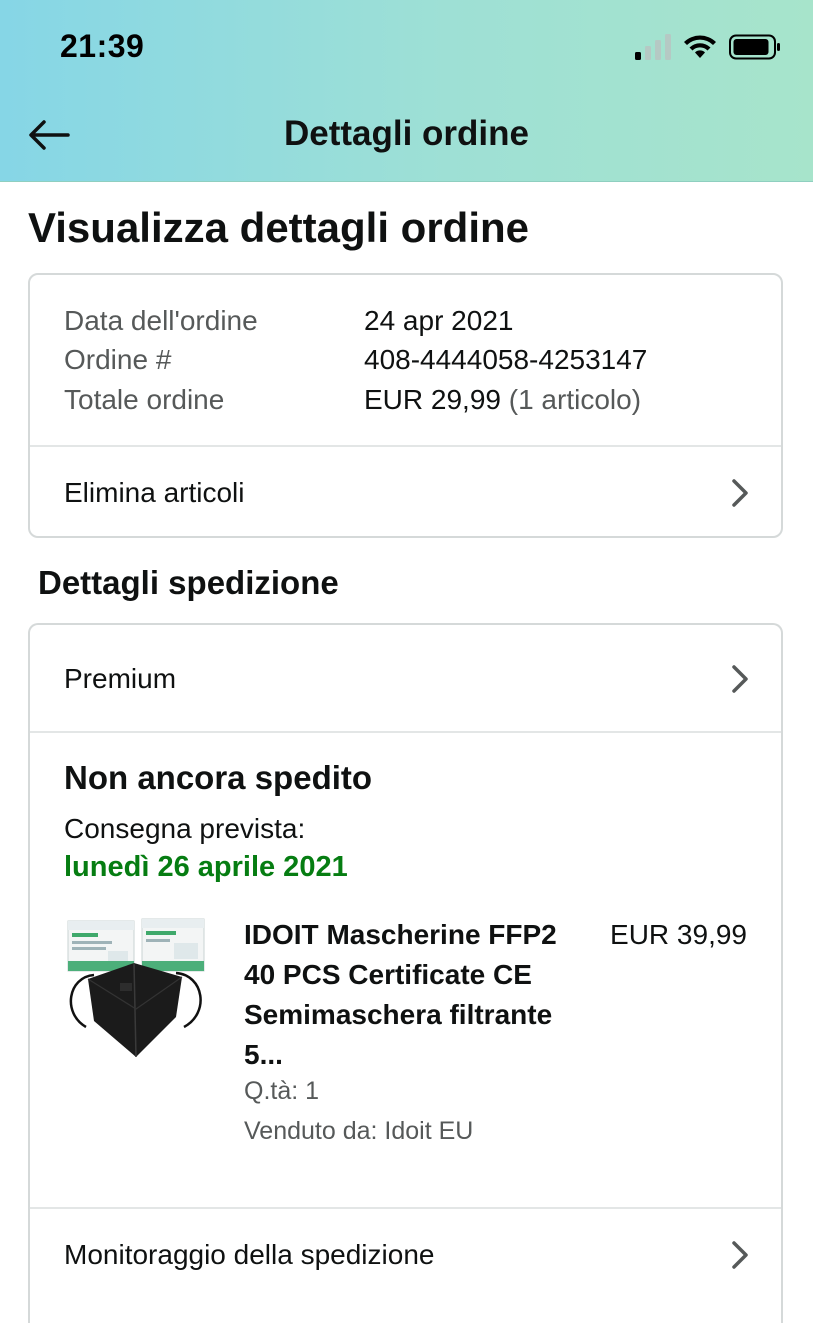 Image resolution: width=813 pixels, height=1323 pixels. I want to click on shipping-method-row: Premium, so click(405, 679).